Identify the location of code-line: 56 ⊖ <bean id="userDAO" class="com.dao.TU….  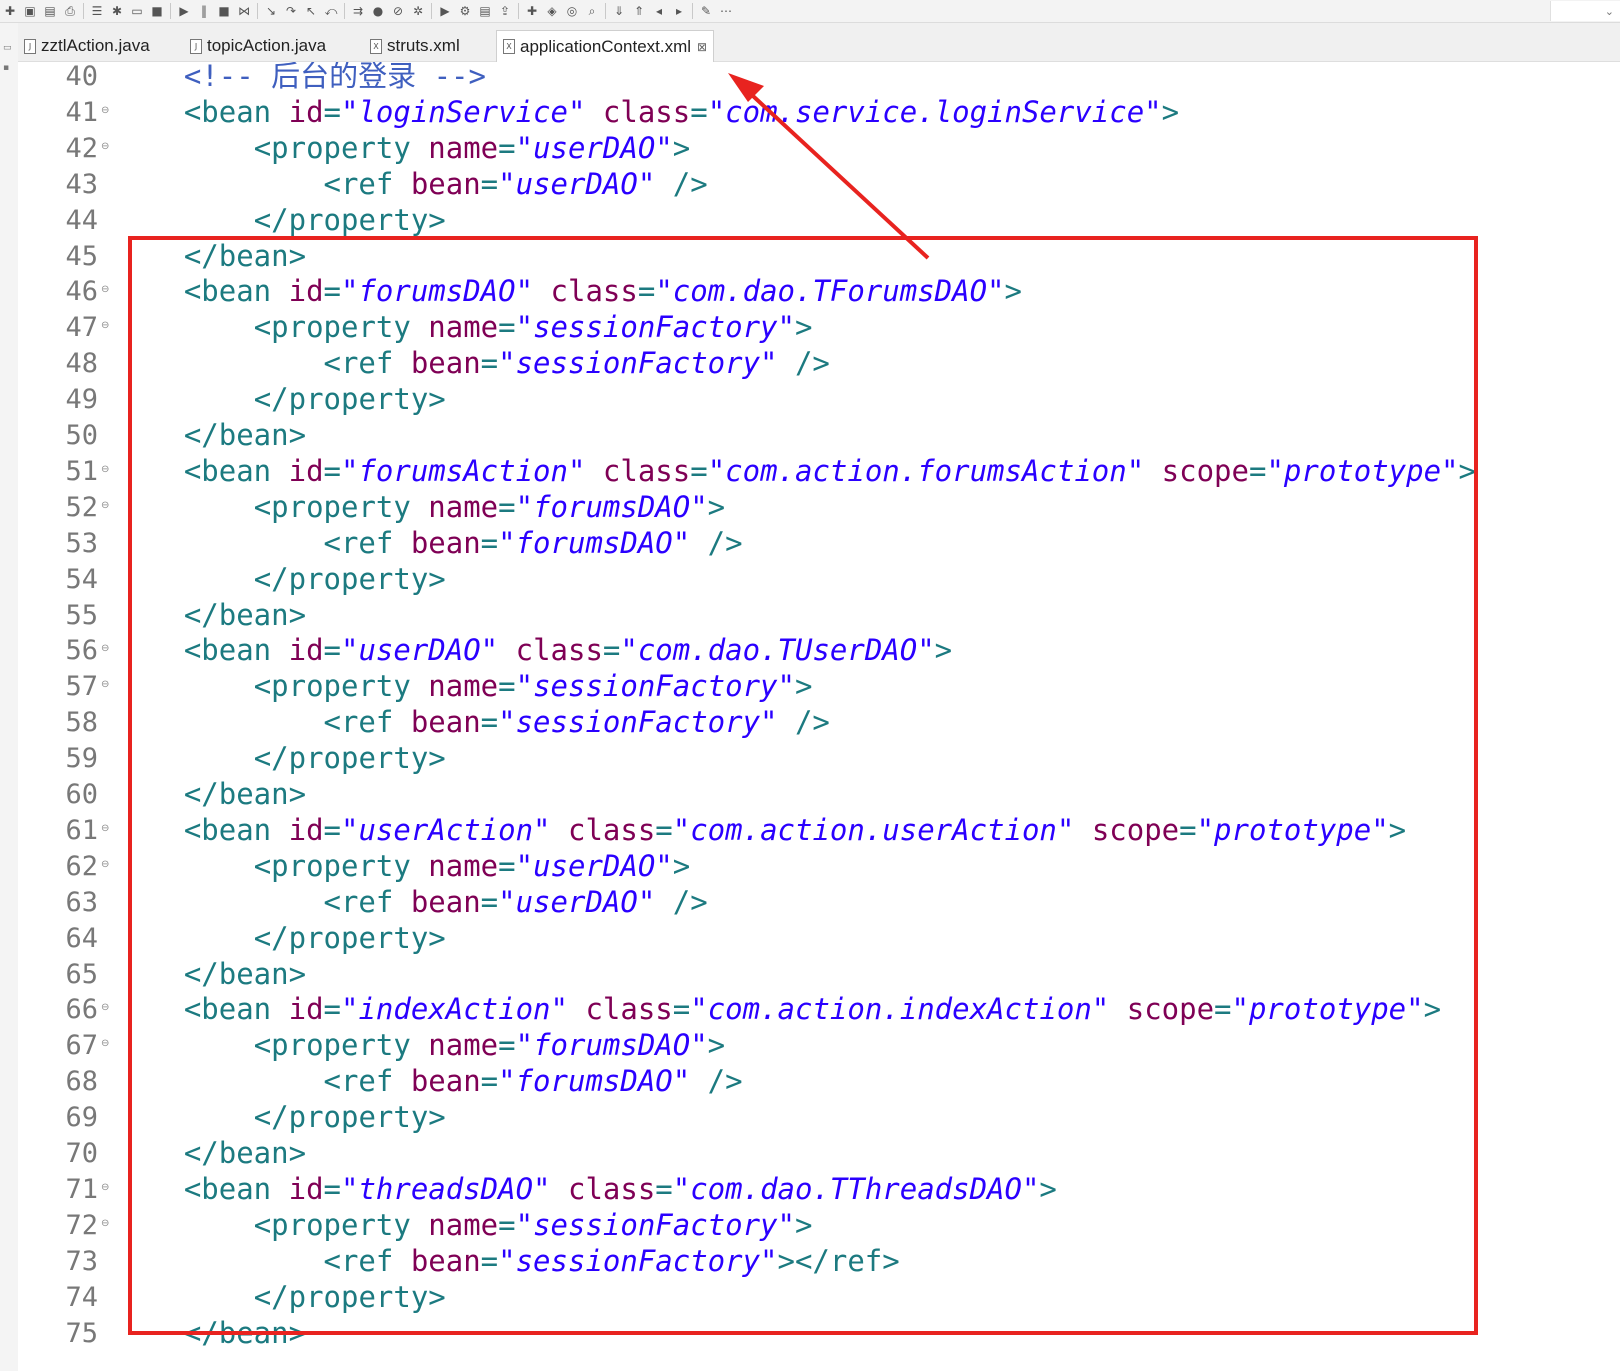
(819, 650).